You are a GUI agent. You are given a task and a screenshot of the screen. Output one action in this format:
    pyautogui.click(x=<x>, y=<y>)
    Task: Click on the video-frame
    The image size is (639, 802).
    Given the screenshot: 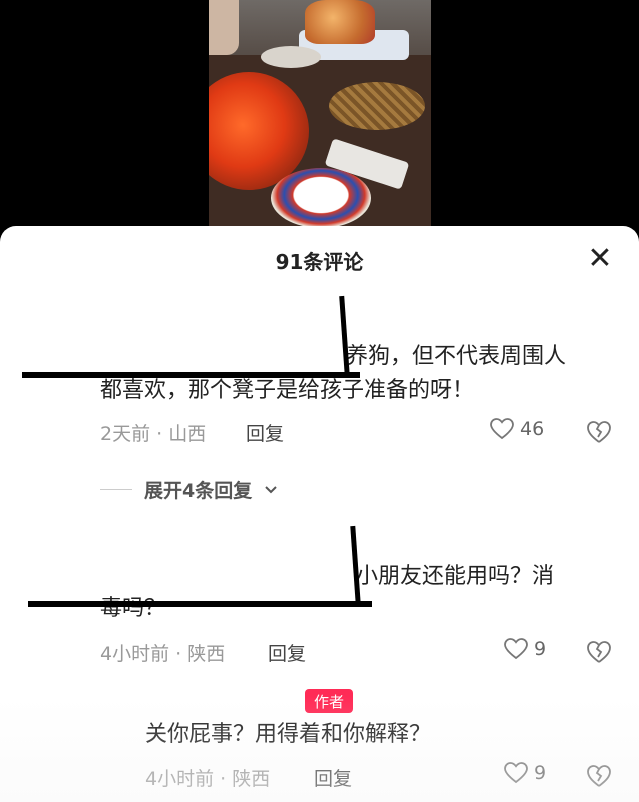 What is the action you would take?
    pyautogui.click(x=320, y=116)
    